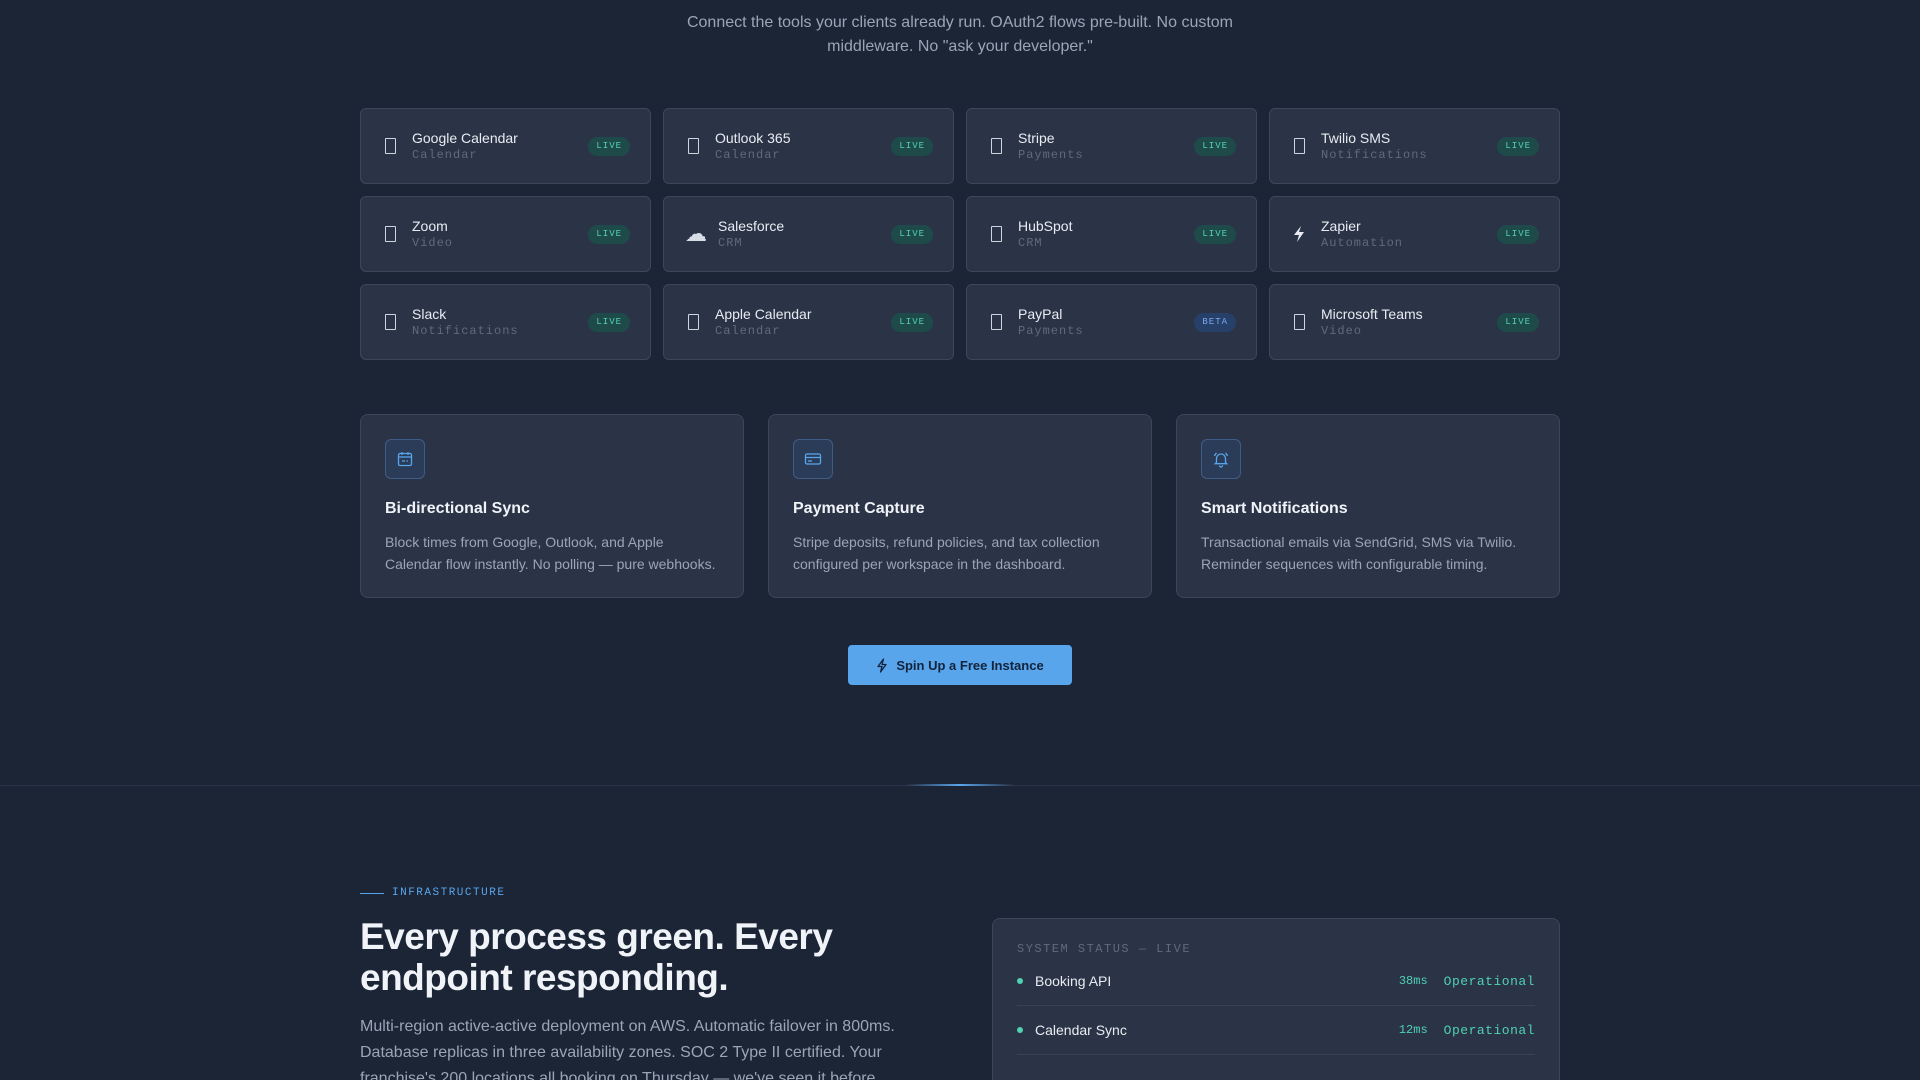 This screenshot has height=1080, width=1920. I want to click on cloud-icon: ☁, so click(696, 233).